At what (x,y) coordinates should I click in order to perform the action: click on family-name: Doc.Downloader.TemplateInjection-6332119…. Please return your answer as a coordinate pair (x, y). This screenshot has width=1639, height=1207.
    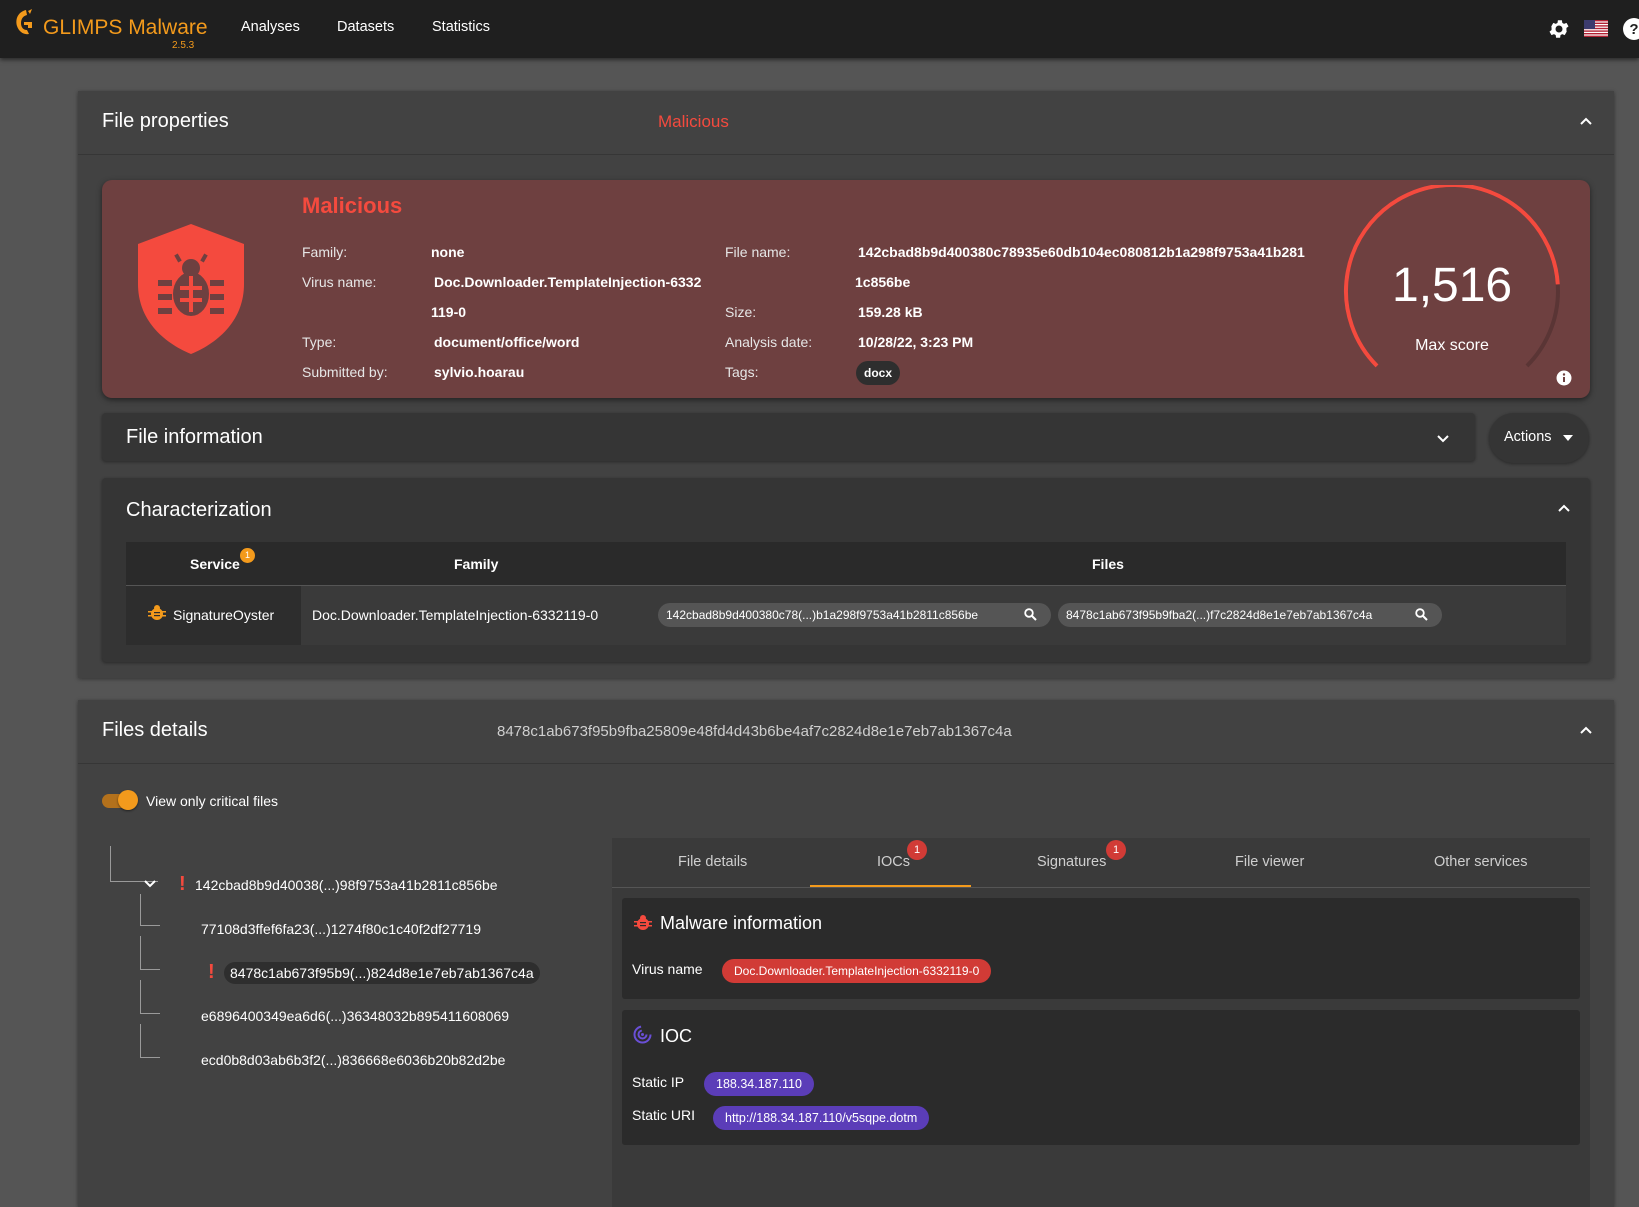
    Looking at the image, I should click on (455, 615).